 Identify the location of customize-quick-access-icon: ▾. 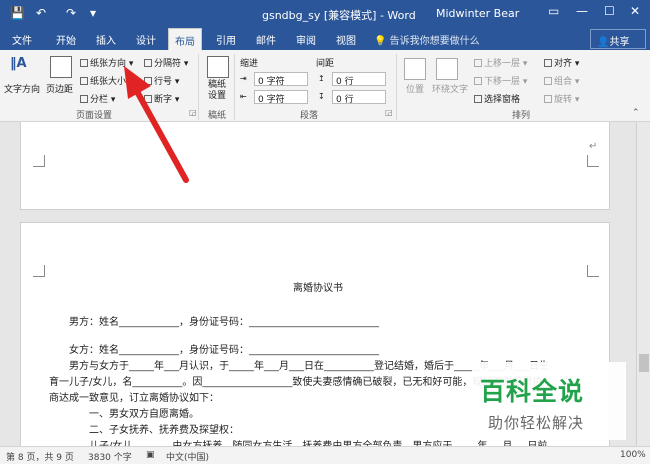
(93, 13).